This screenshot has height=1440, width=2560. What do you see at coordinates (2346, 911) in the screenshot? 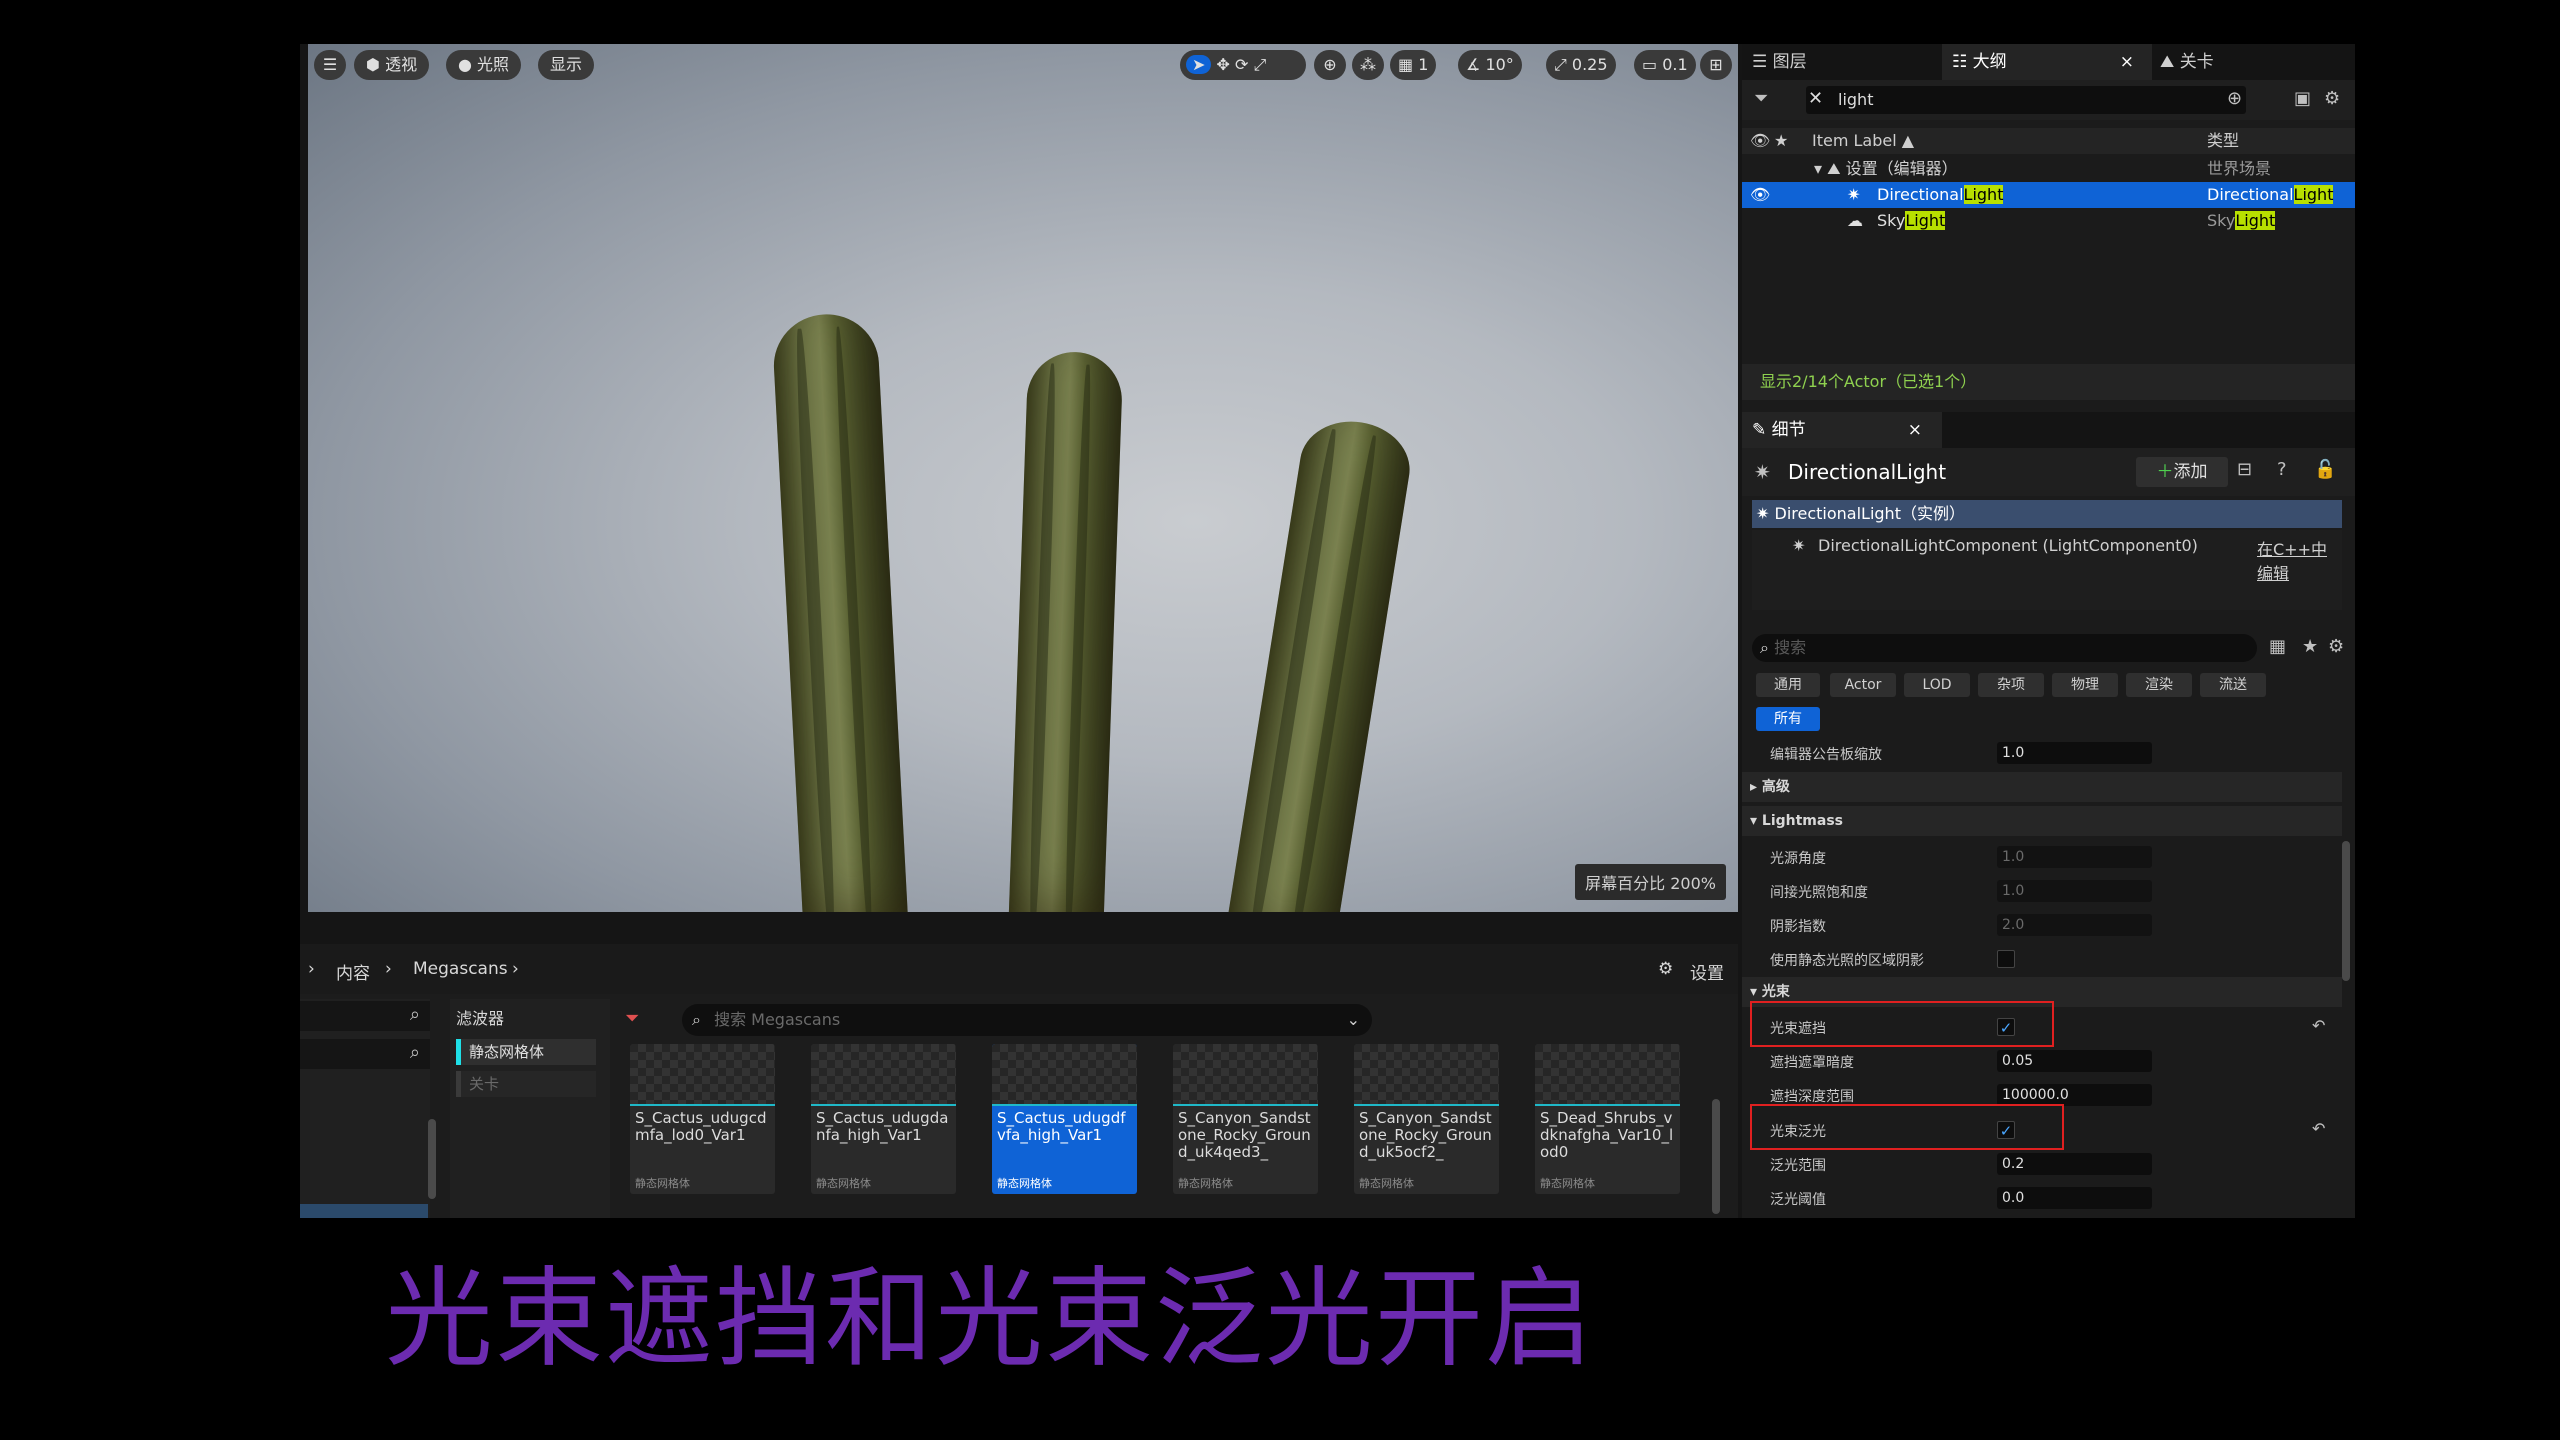
I see `details-scrollbar` at bounding box center [2346, 911].